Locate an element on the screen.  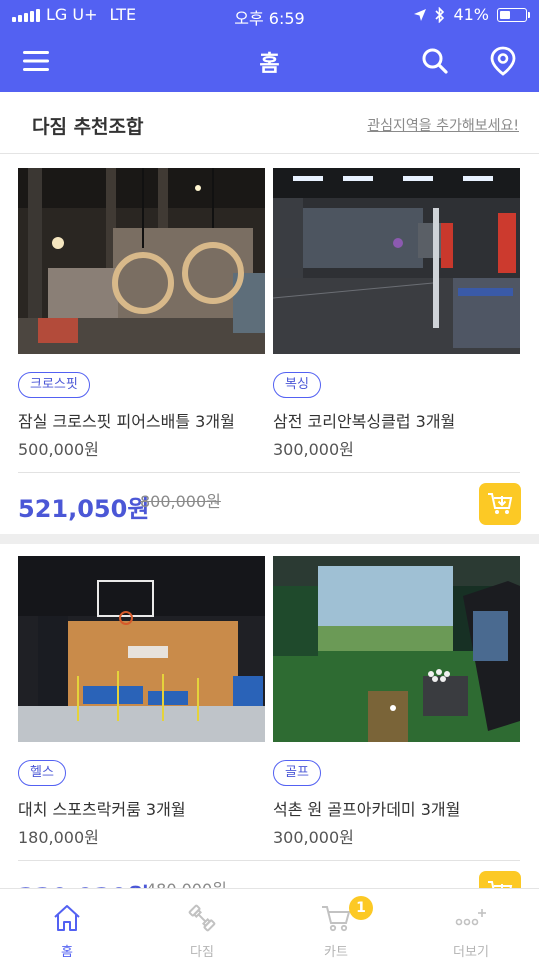
tab-dajim: 다짐 is located at coordinates (202, 924).